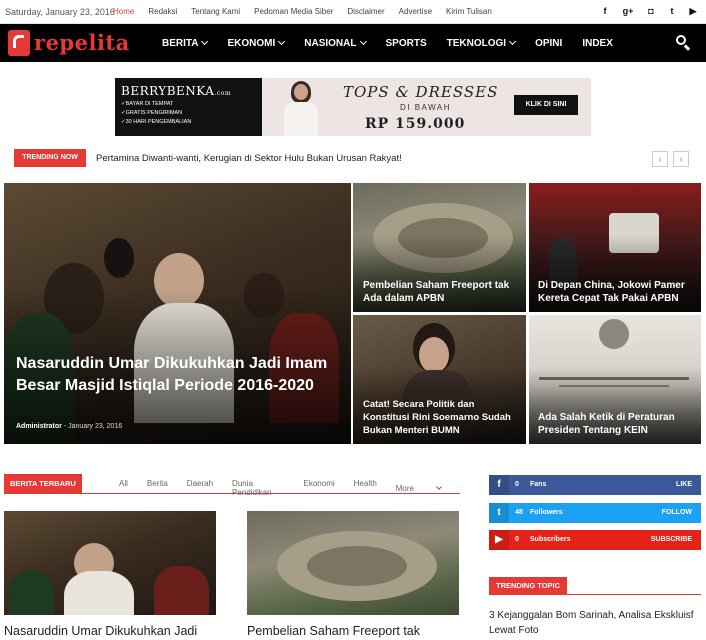 The image size is (706, 640). I want to click on tab-ekonomi: Ekonomi, so click(319, 488).